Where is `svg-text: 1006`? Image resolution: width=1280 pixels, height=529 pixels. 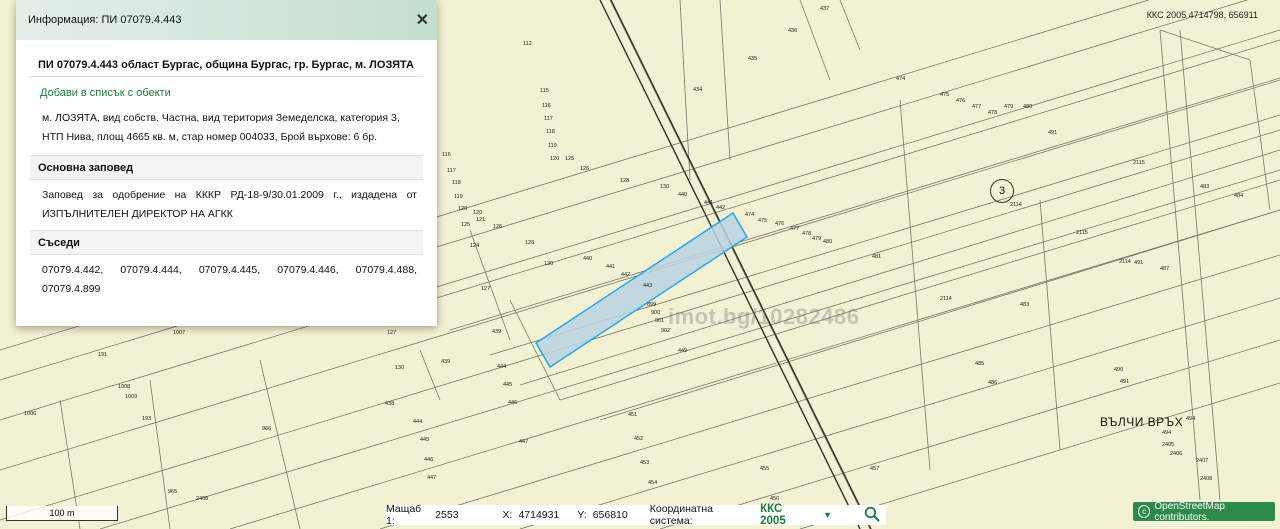 svg-text: 1006 is located at coordinates (30, 414).